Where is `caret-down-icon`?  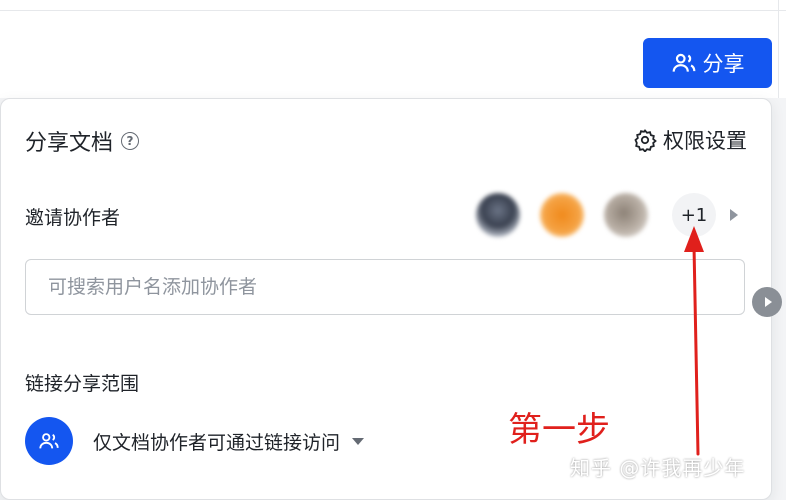
caret-down-icon is located at coordinates (358, 441).